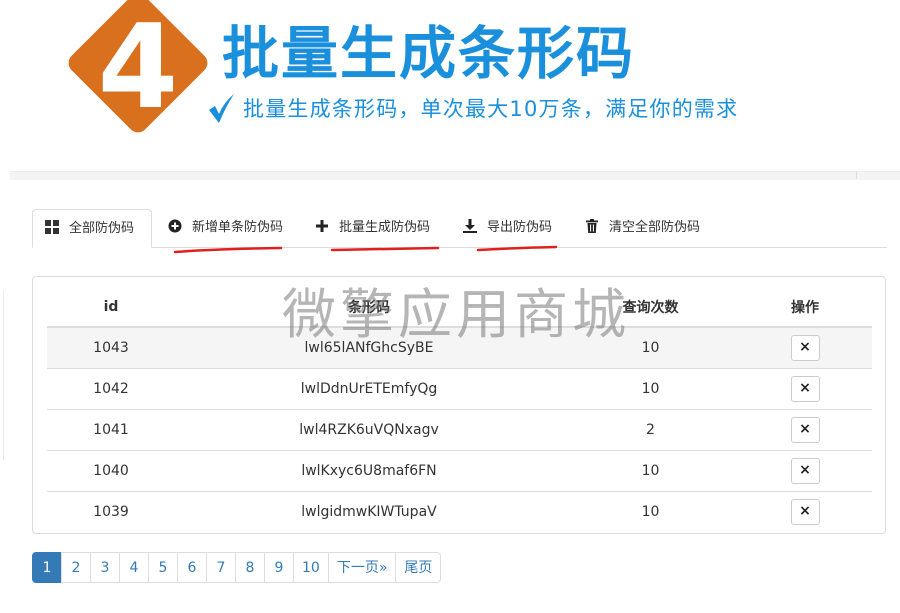 The width and height of the screenshot is (900, 613). Describe the element at coordinates (369, 430) in the screenshot. I see `cell-barcode: lwl4RZK6uVQNxagv` at that location.